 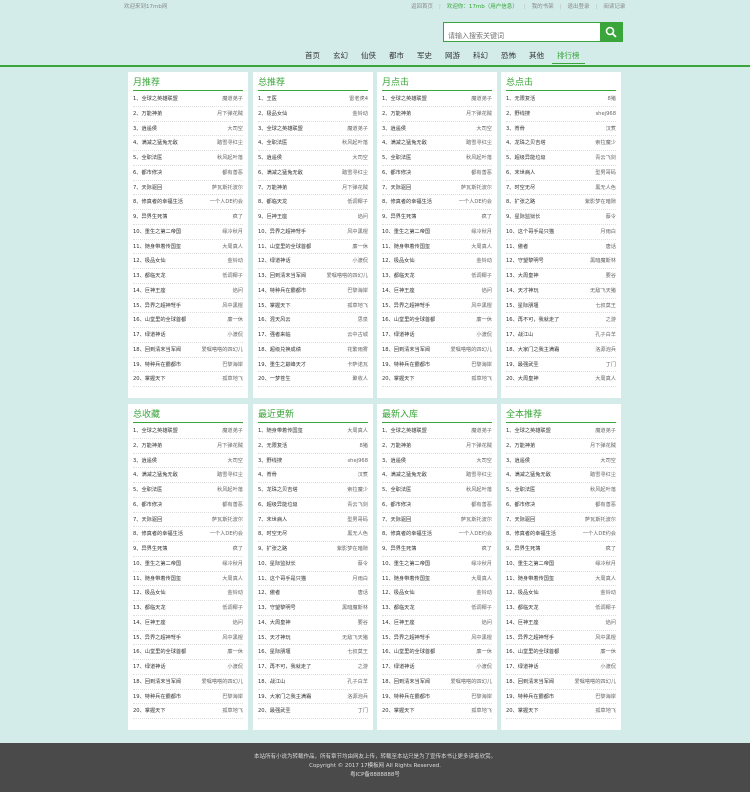 What do you see at coordinates (525, 261) in the screenshot?
I see `book-title-link: 12、守望黎明号` at bounding box center [525, 261].